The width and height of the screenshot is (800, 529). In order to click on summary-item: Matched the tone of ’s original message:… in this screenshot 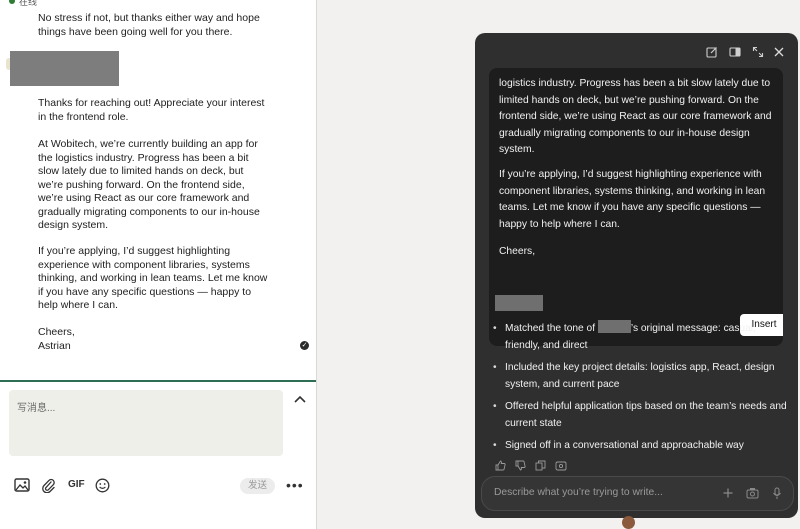, I will do `click(641, 337)`.